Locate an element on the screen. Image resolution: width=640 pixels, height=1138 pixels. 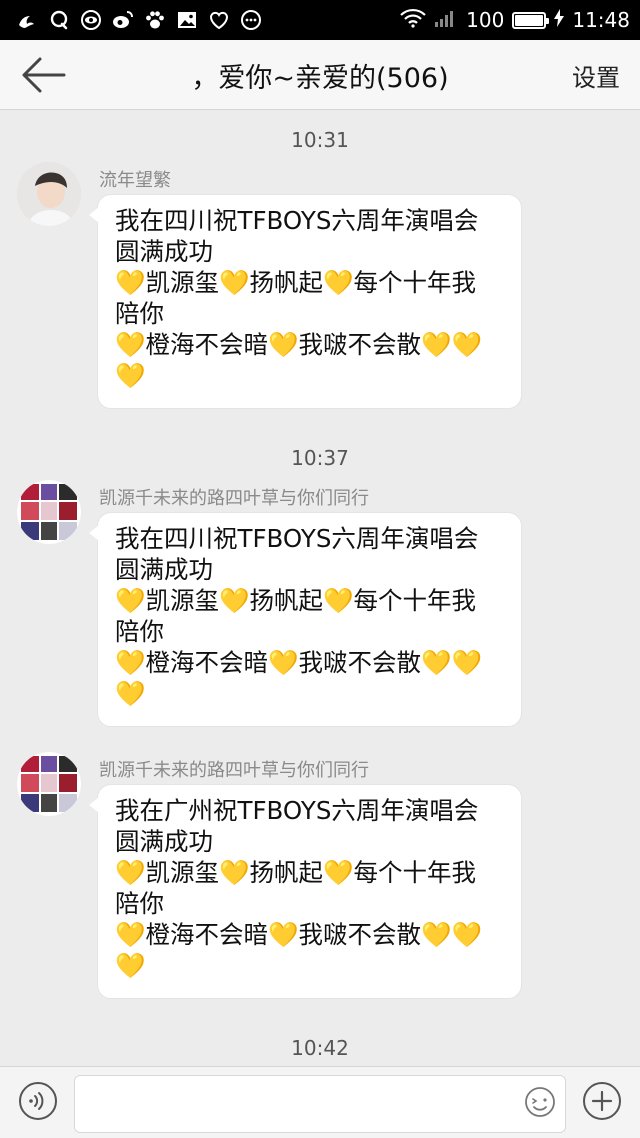
sender-name: 流年望繁 is located at coordinates (135, 180).